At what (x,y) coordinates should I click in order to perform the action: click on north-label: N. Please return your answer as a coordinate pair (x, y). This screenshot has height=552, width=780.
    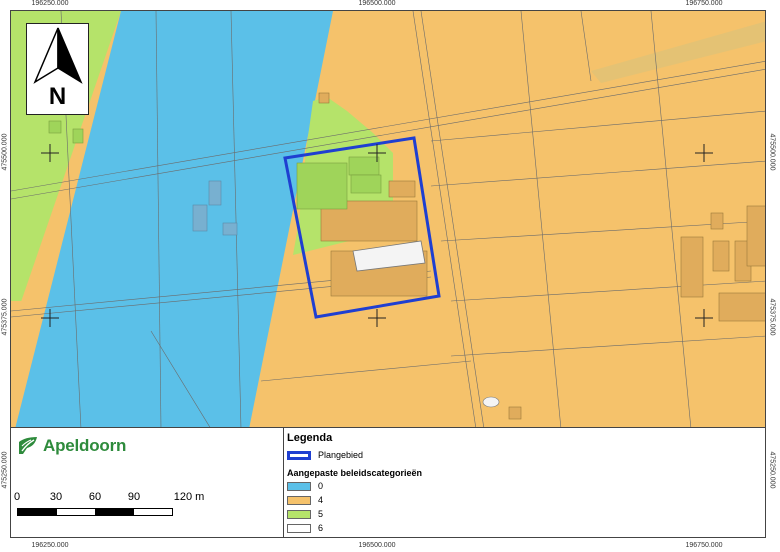
    Looking at the image, I should click on (57, 96).